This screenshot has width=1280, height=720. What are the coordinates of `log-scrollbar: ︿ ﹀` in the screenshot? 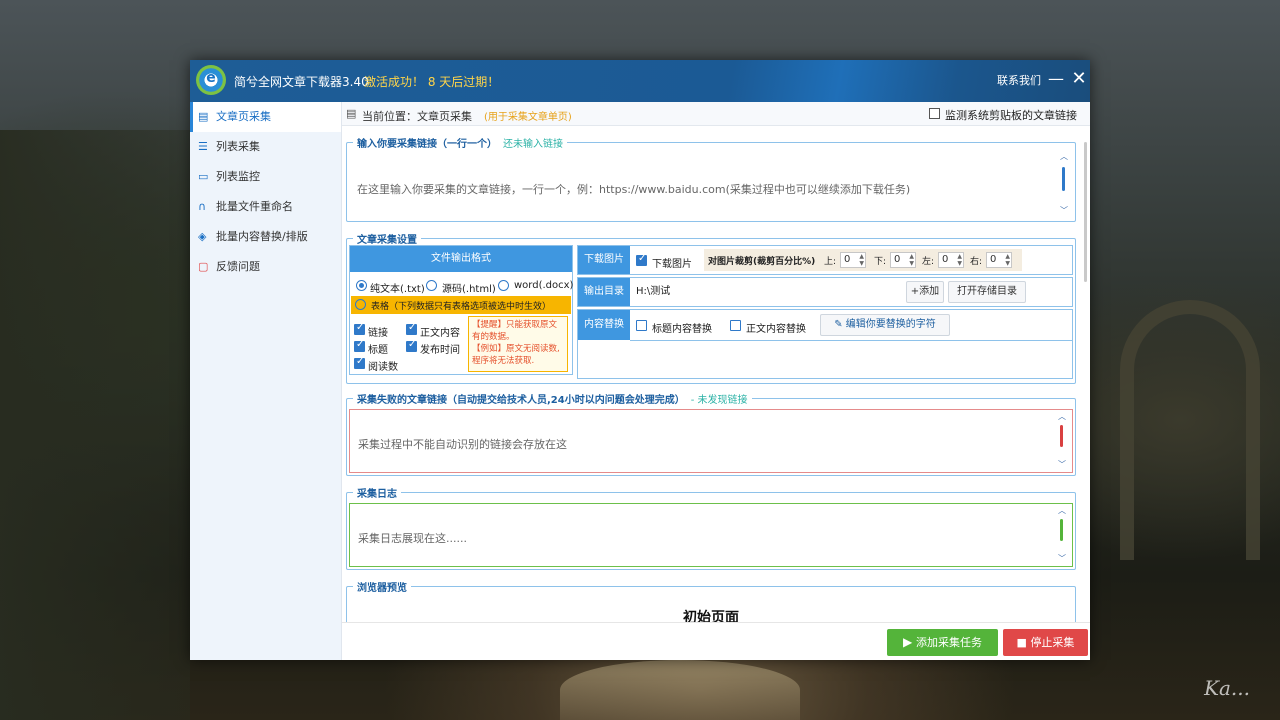 It's located at (1062, 535).